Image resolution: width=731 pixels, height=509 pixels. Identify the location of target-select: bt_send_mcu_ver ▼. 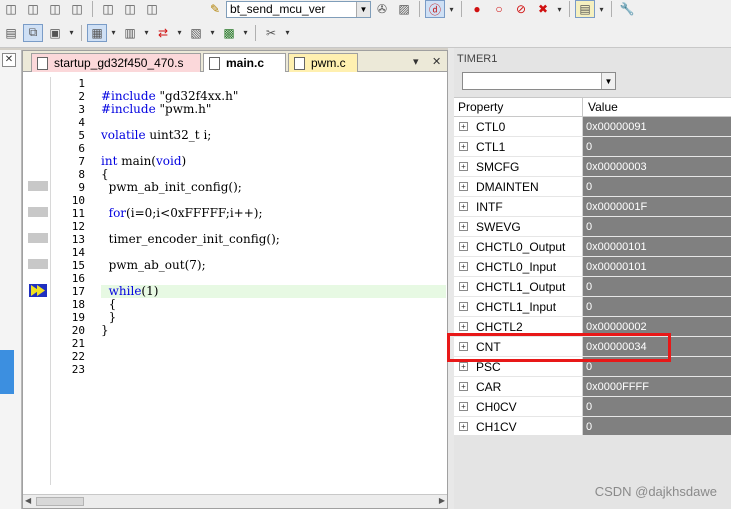
(298, 9).